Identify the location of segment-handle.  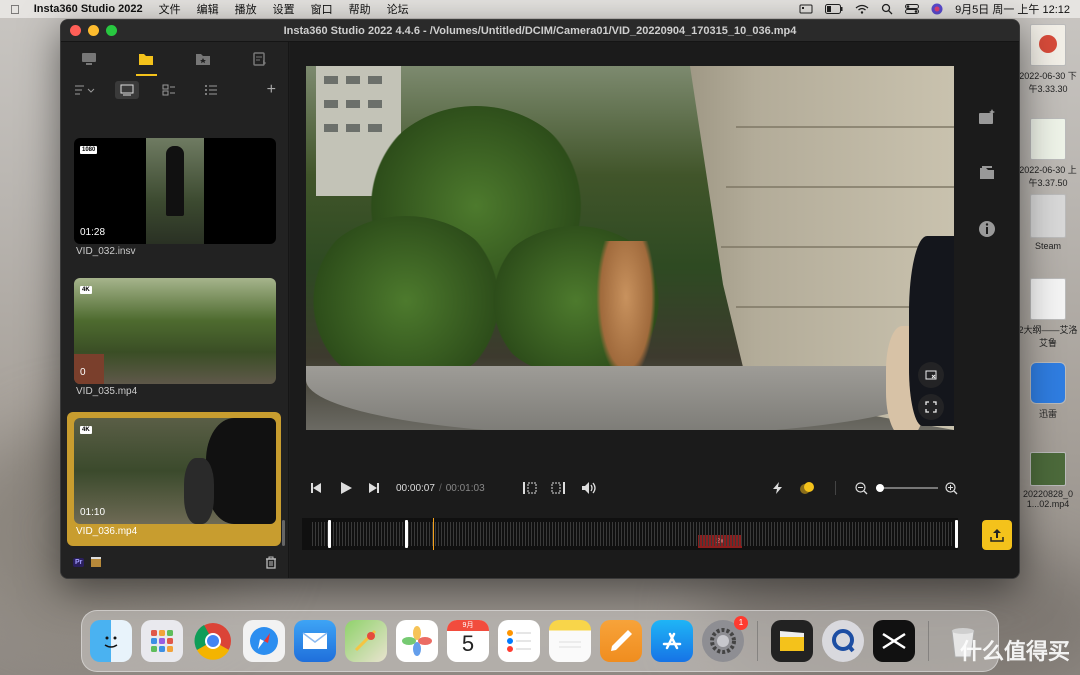
(406, 534).